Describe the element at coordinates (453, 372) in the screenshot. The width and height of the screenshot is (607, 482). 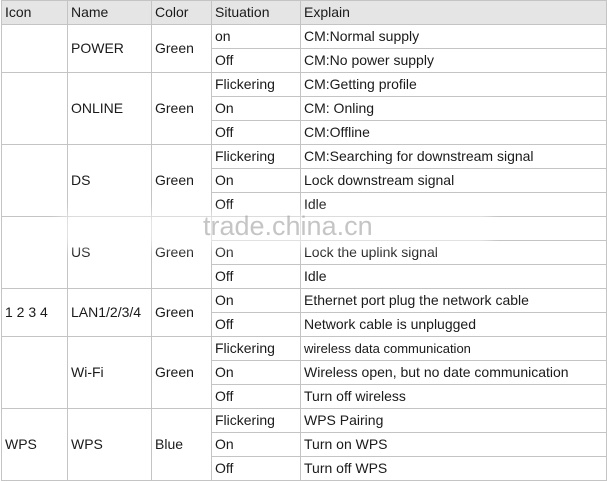
I see `explain-cell: Wireless open, but no date communication` at that location.